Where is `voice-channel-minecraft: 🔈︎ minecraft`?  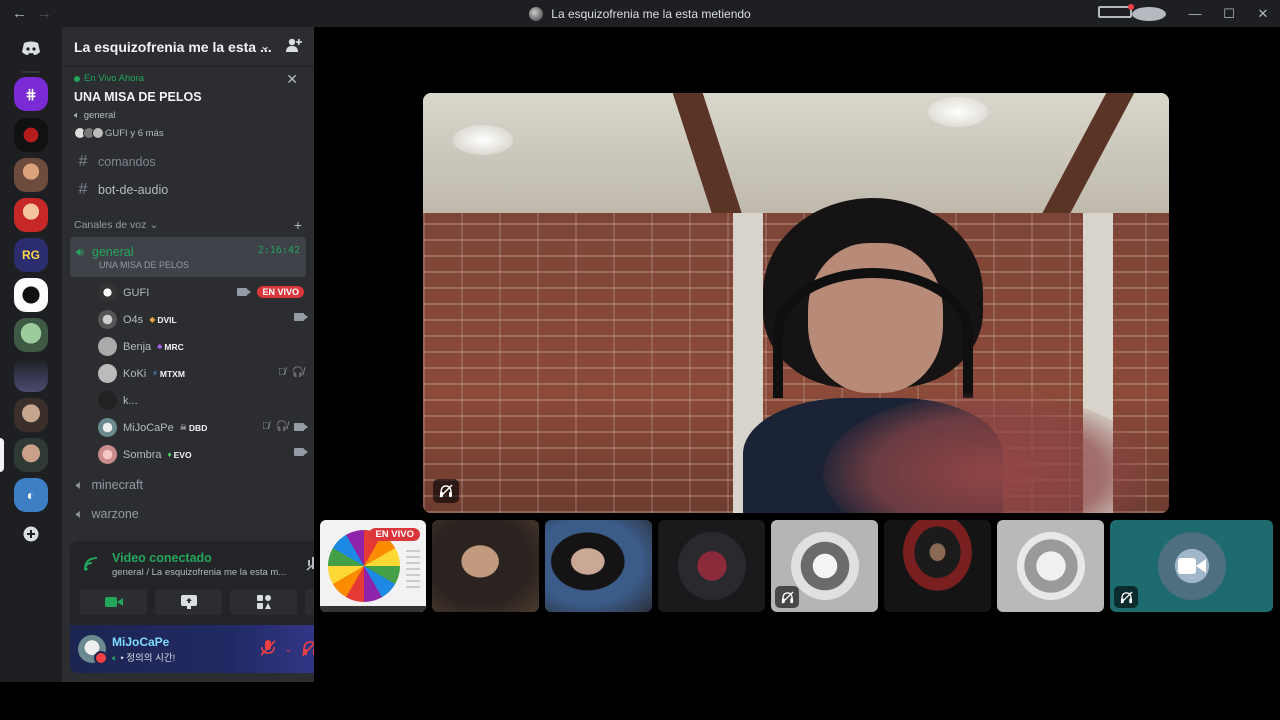 voice-channel-minecraft: 🔈︎ minecraft is located at coordinates (188, 485).